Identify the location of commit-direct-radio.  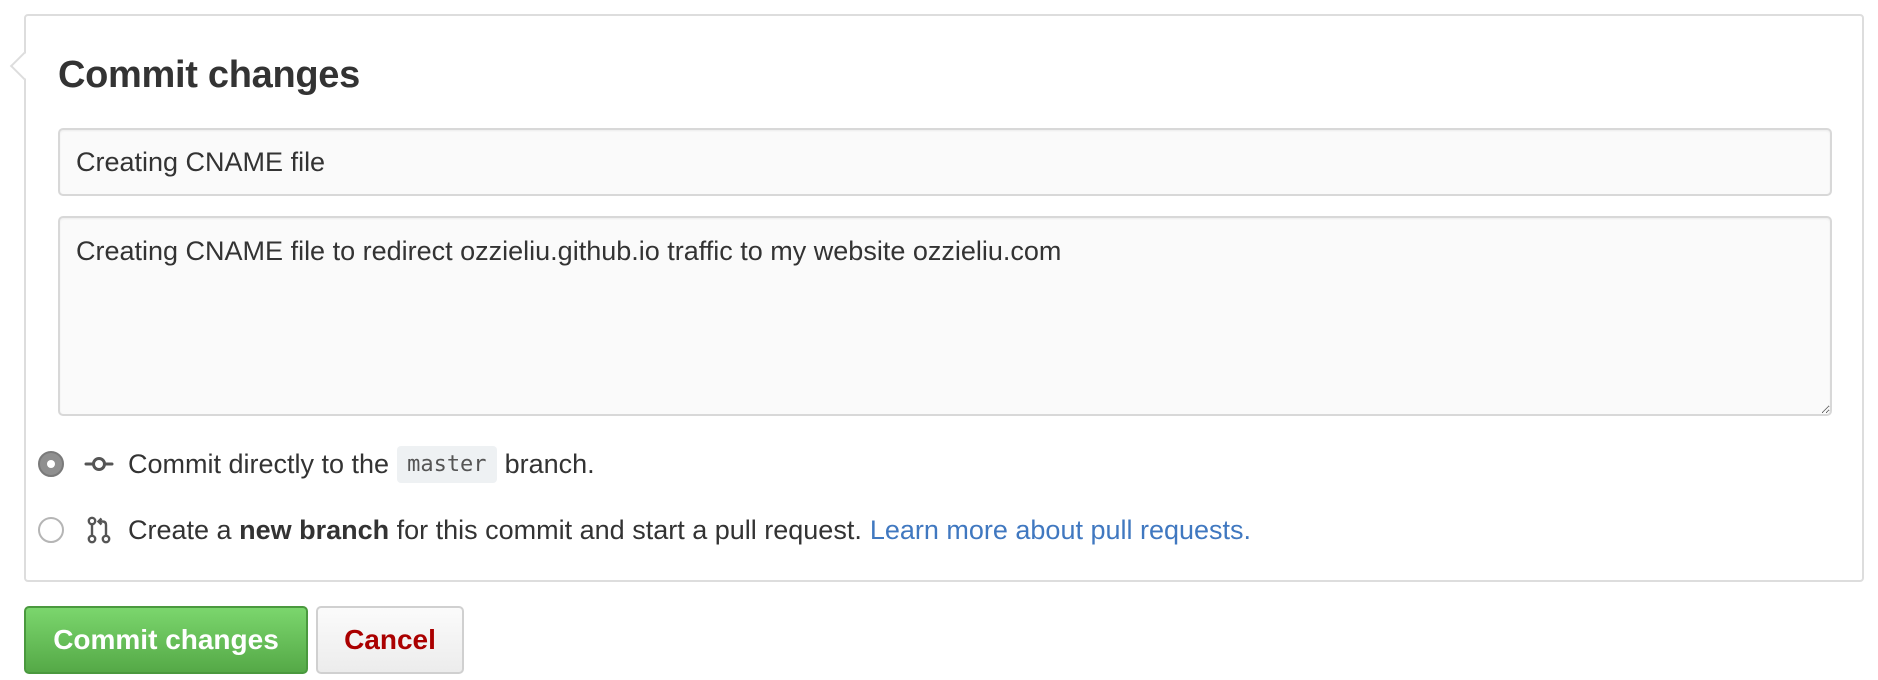
(51, 464).